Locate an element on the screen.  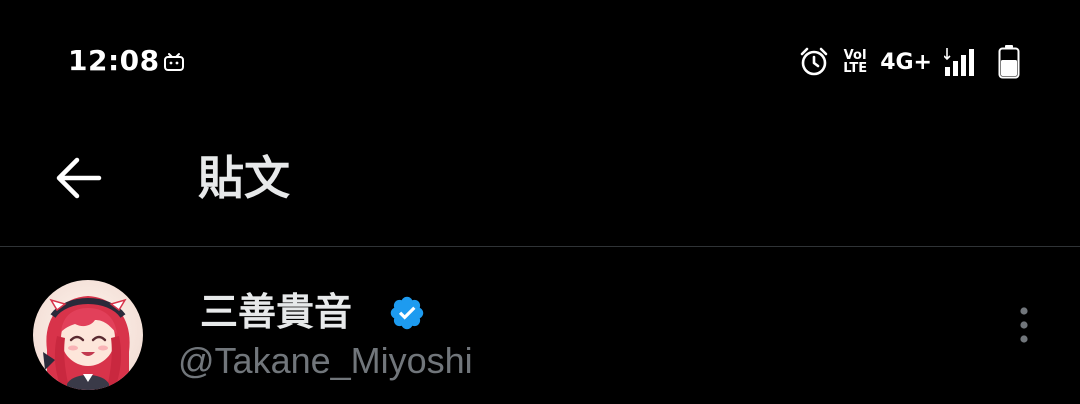
display-name: 三善貴音 is located at coordinates (276, 312).